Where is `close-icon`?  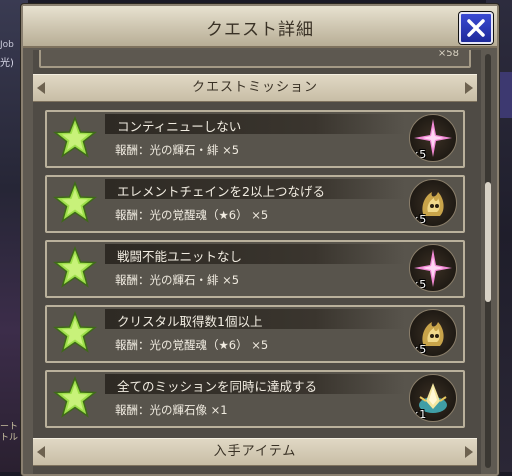
close-icon is located at coordinates (476, 28).